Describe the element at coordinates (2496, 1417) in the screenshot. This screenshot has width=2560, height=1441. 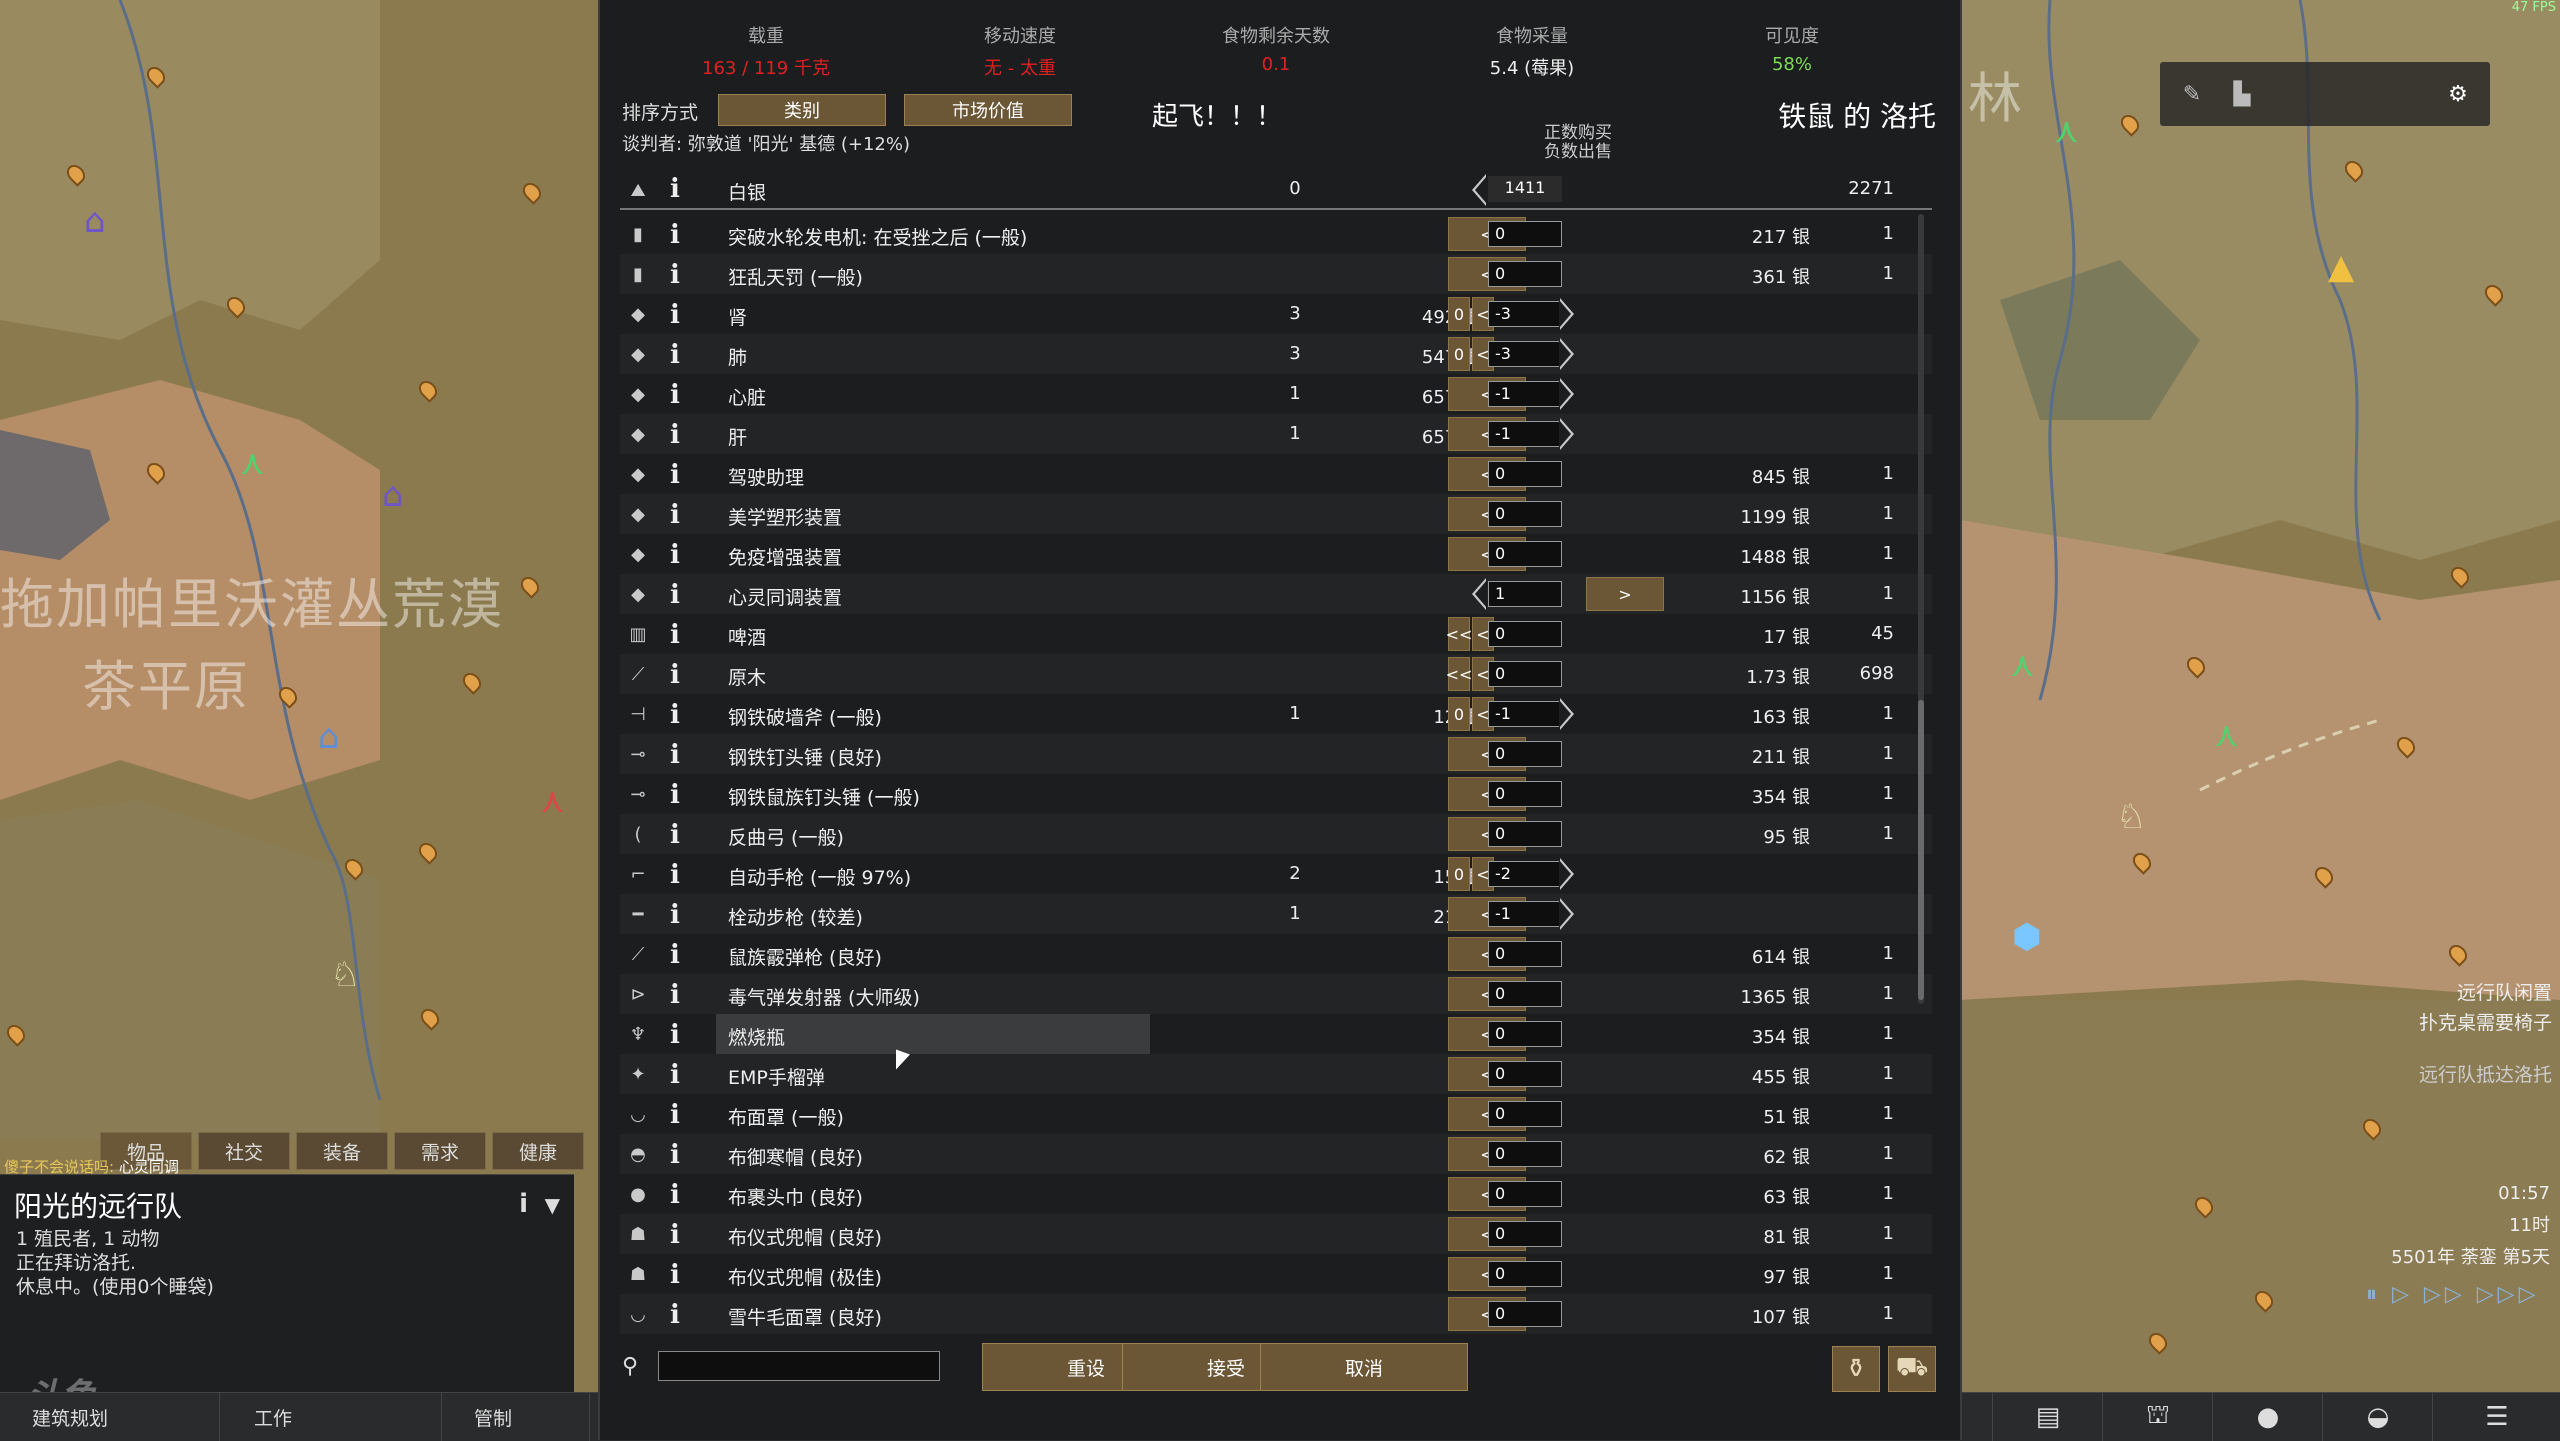
I see `menu-icon: ☰` at that location.